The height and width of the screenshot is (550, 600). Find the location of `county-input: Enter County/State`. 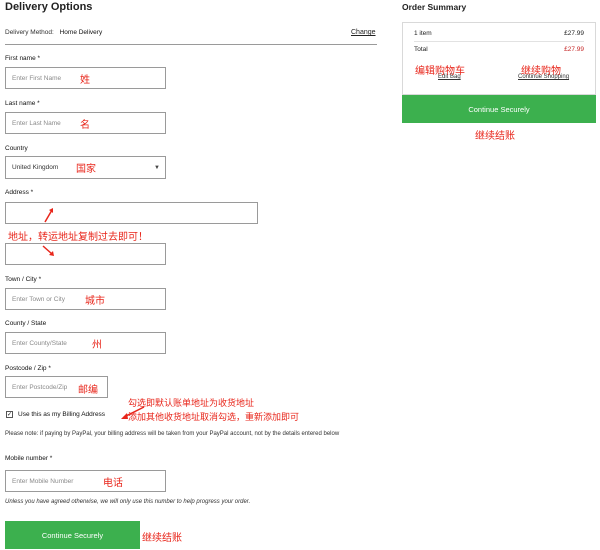

county-input: Enter County/State is located at coordinates (85, 343).